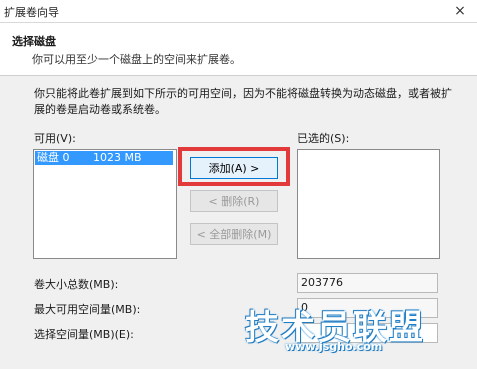  What do you see at coordinates (136, 59) in the screenshot?
I see `header-subtitle: 你可以用至少一个磁盘上的空间来扩展卷。` at bounding box center [136, 59].